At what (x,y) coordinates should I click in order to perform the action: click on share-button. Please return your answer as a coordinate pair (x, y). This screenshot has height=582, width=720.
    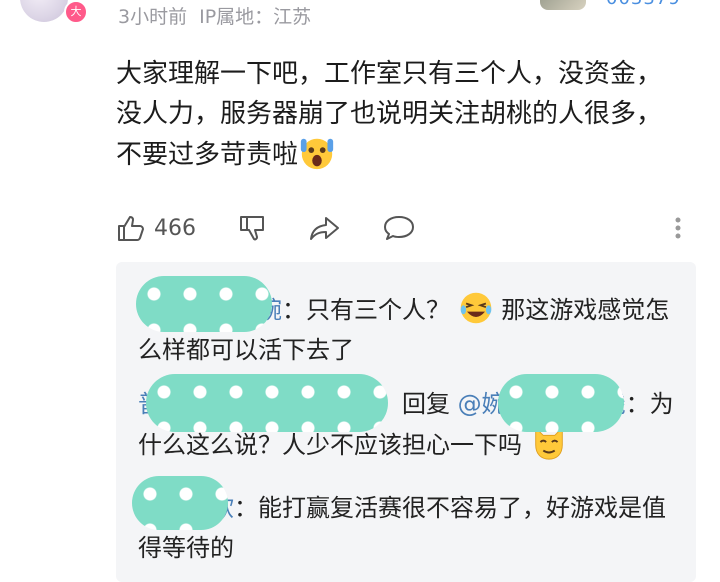
    Looking at the image, I should click on (325, 228).